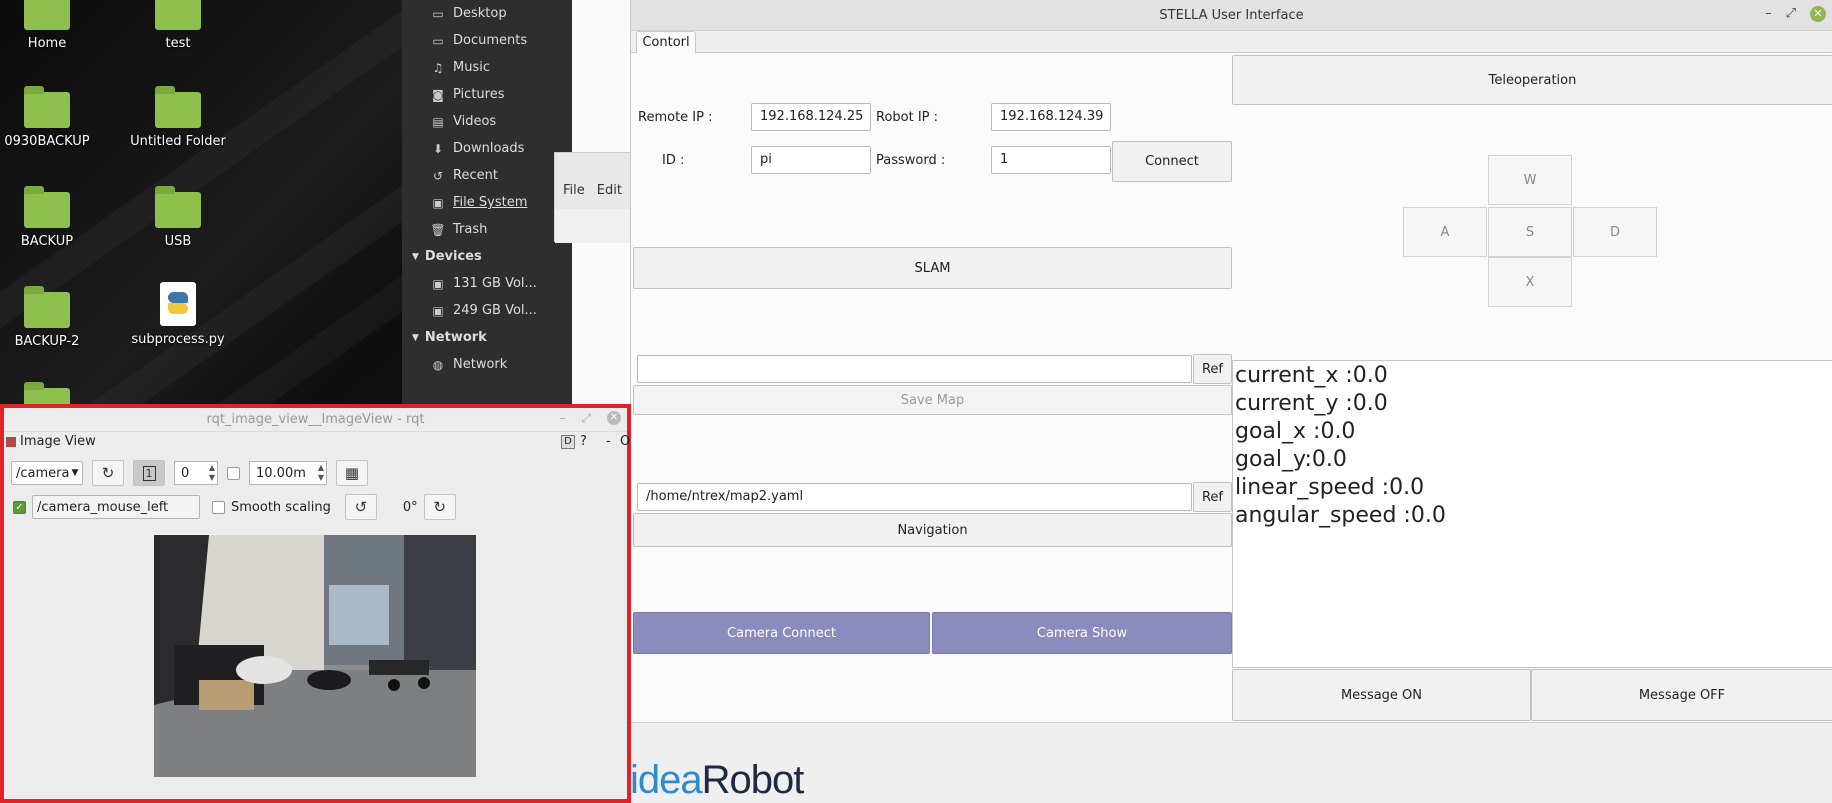 This screenshot has width=1832, height=803. I want to click on background-window: File Edit, so click(594, 197).